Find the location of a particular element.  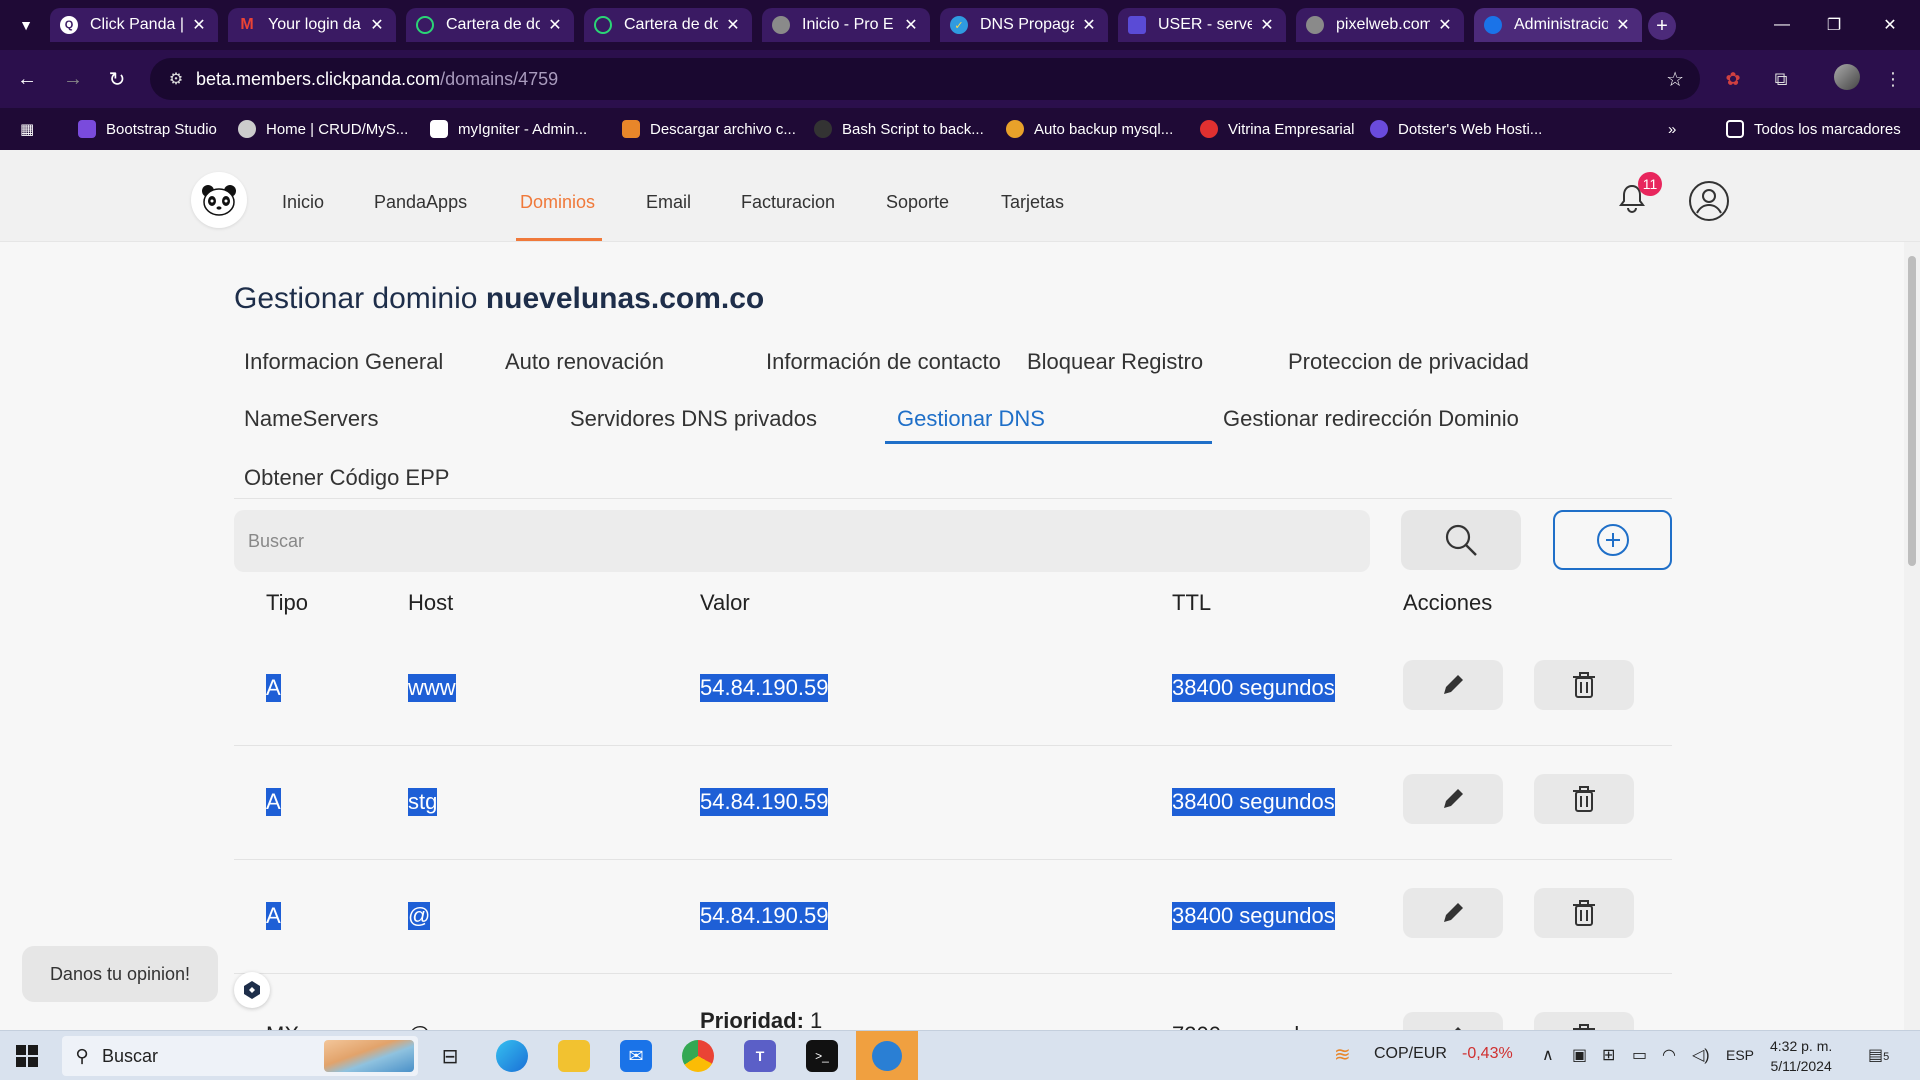

browser-tab: Q Click Panda | ✕ is located at coordinates (134, 25).